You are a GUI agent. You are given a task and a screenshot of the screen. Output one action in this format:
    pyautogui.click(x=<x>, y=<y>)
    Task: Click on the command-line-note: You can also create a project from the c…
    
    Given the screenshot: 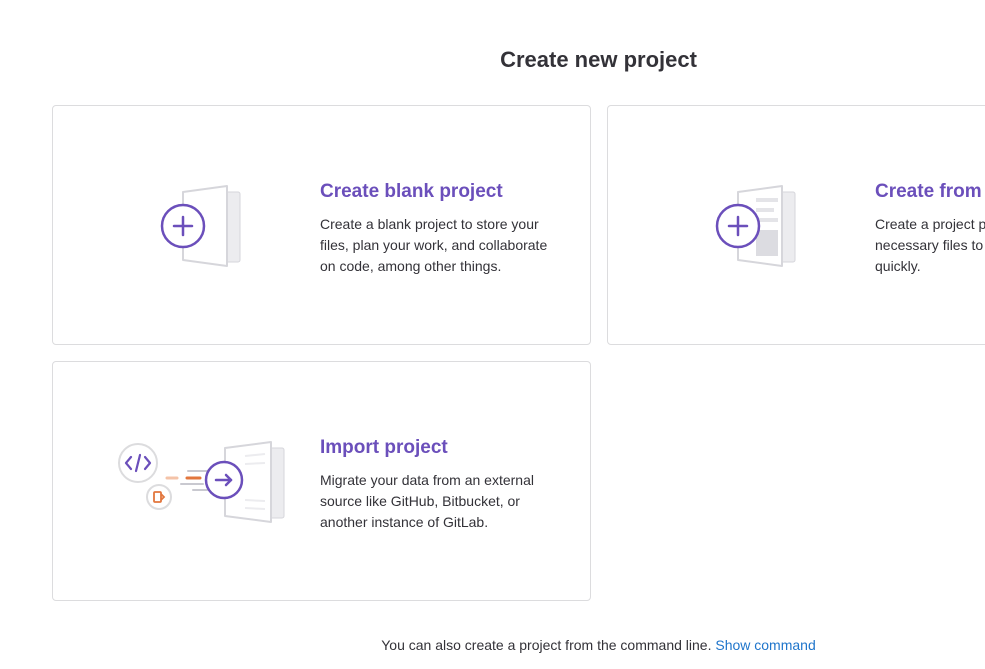 What is the action you would take?
    pyautogui.click(x=492, y=645)
    